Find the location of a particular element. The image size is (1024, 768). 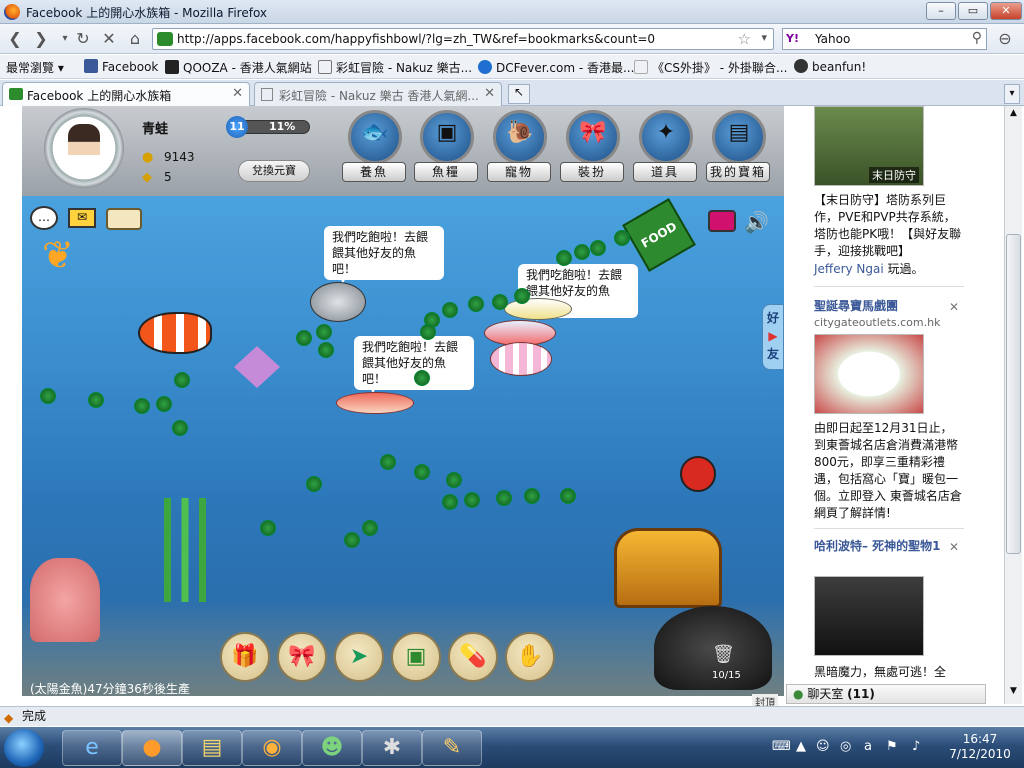

bookmark-qooza: QOOZA - 香港人氣網站 is located at coordinates (238, 67).